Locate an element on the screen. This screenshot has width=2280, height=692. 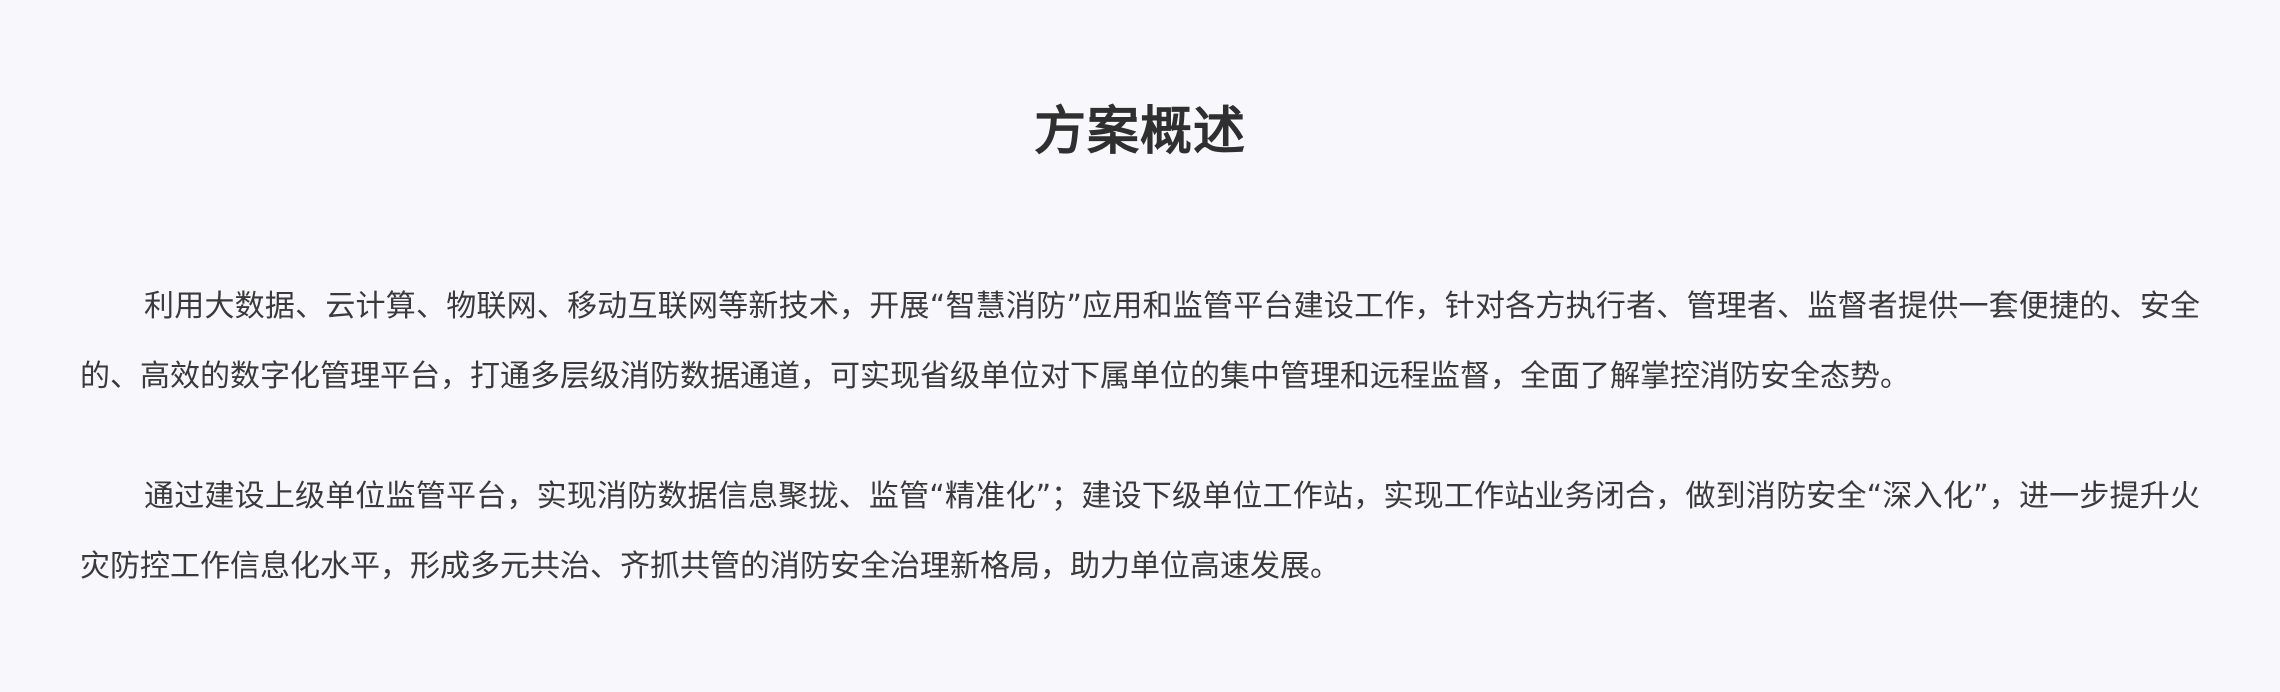
page-title: 方案概述 is located at coordinates (1139, 132).